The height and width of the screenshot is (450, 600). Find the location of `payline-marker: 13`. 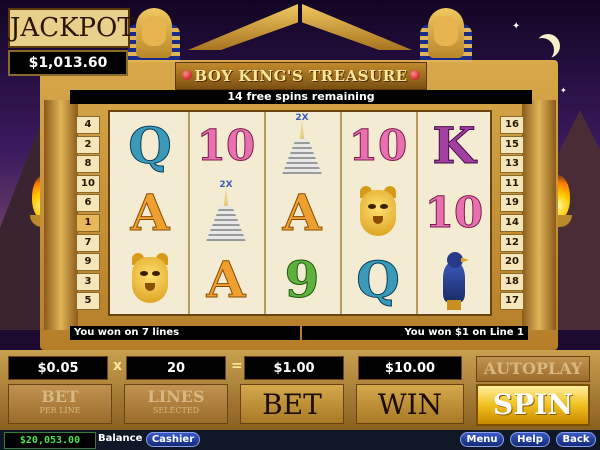

payline-marker: 13 is located at coordinates (512, 164).